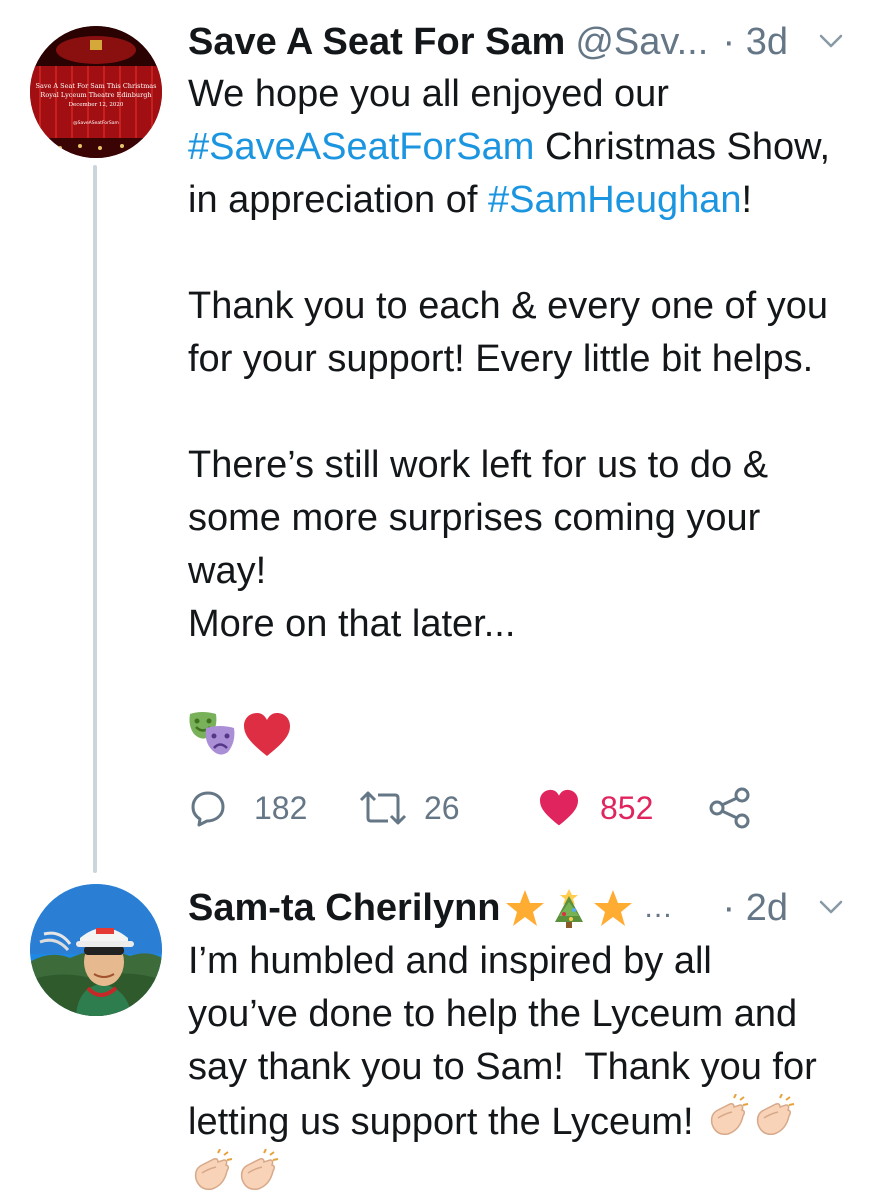 Image resolution: width=886 pixels, height=1204 pixels. Describe the element at coordinates (95, 519) in the screenshot. I see `thread-connector-line` at that location.